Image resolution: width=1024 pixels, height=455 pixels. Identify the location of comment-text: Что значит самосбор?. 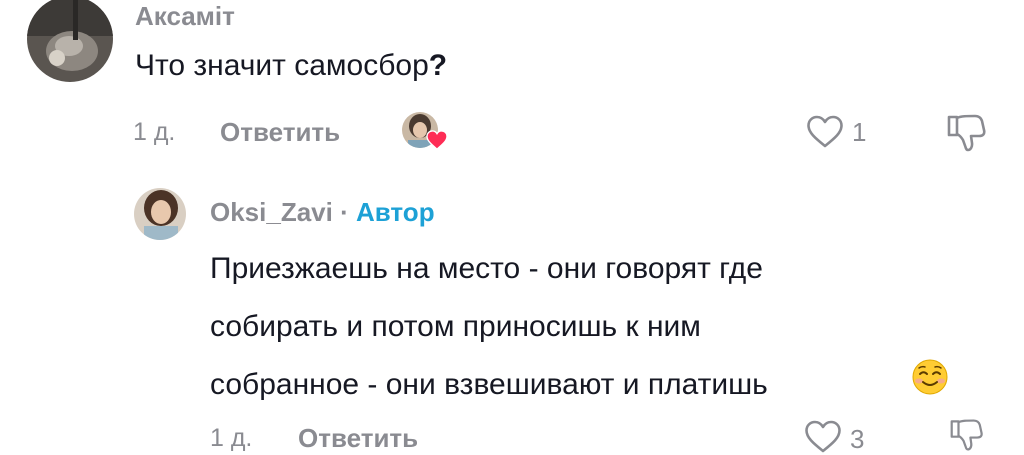
(291, 66).